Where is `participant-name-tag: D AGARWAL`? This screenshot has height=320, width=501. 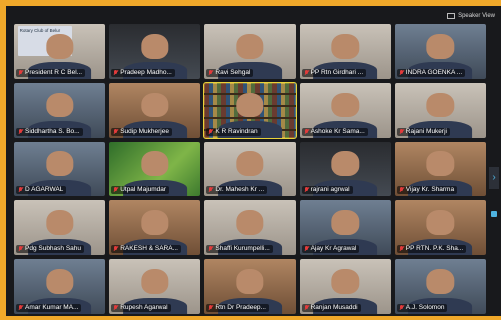
participant-name-tag: D AGARWAL is located at coordinates (41, 190).